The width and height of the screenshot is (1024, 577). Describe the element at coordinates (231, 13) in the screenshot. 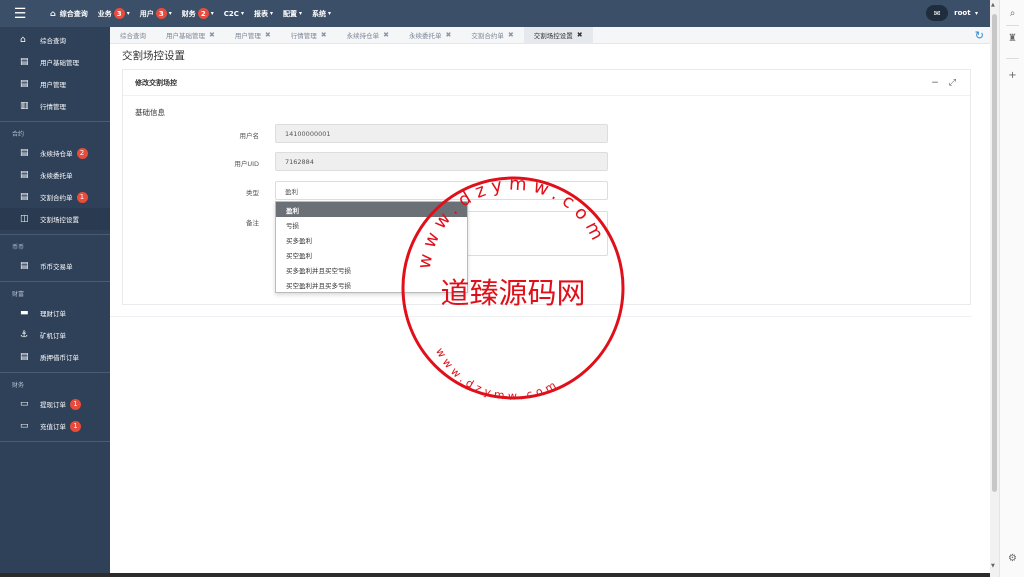

I see `top-menu-label: C2C` at that location.